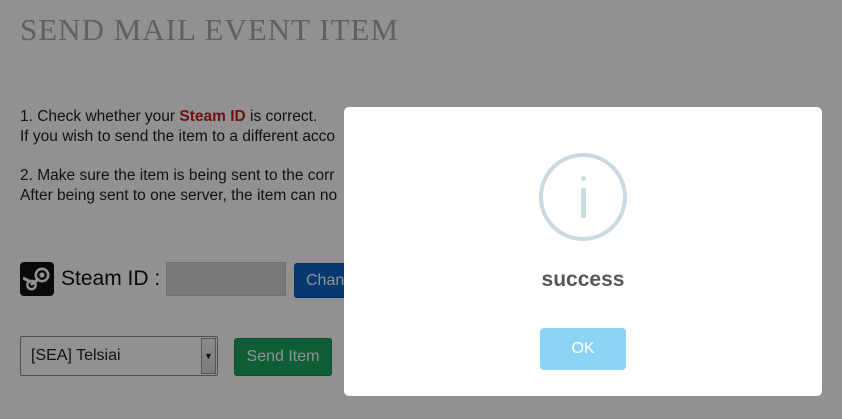 The width and height of the screenshot is (842, 419). What do you see at coordinates (583, 279) in the screenshot?
I see `modal-message: success` at bounding box center [583, 279].